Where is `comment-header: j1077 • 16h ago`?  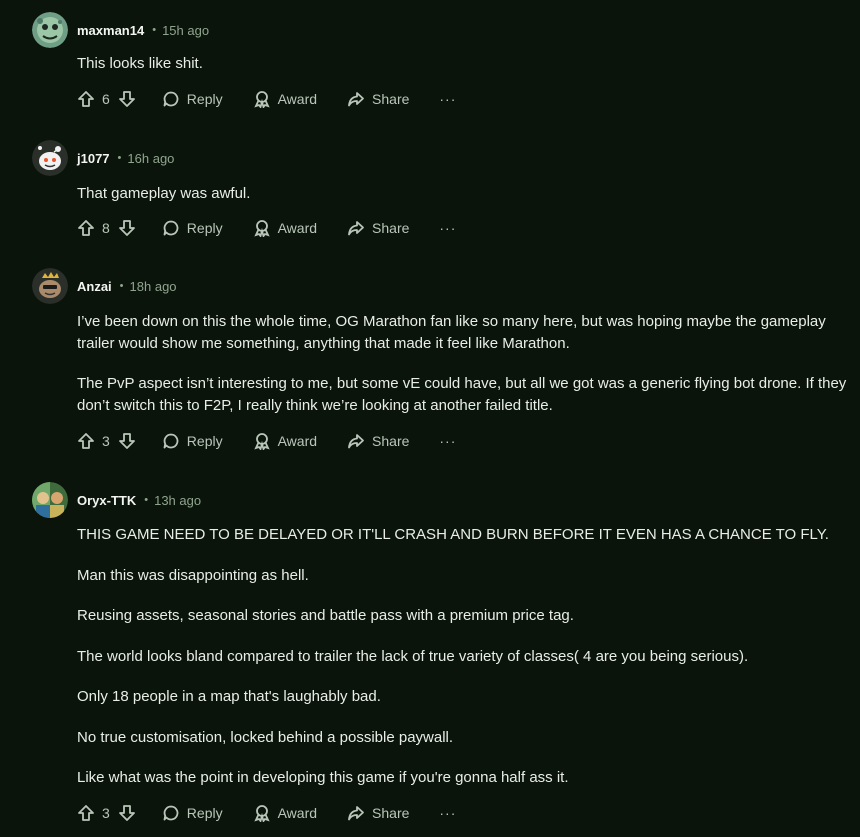 comment-header: j1077 • 16h ago is located at coordinates (125, 158).